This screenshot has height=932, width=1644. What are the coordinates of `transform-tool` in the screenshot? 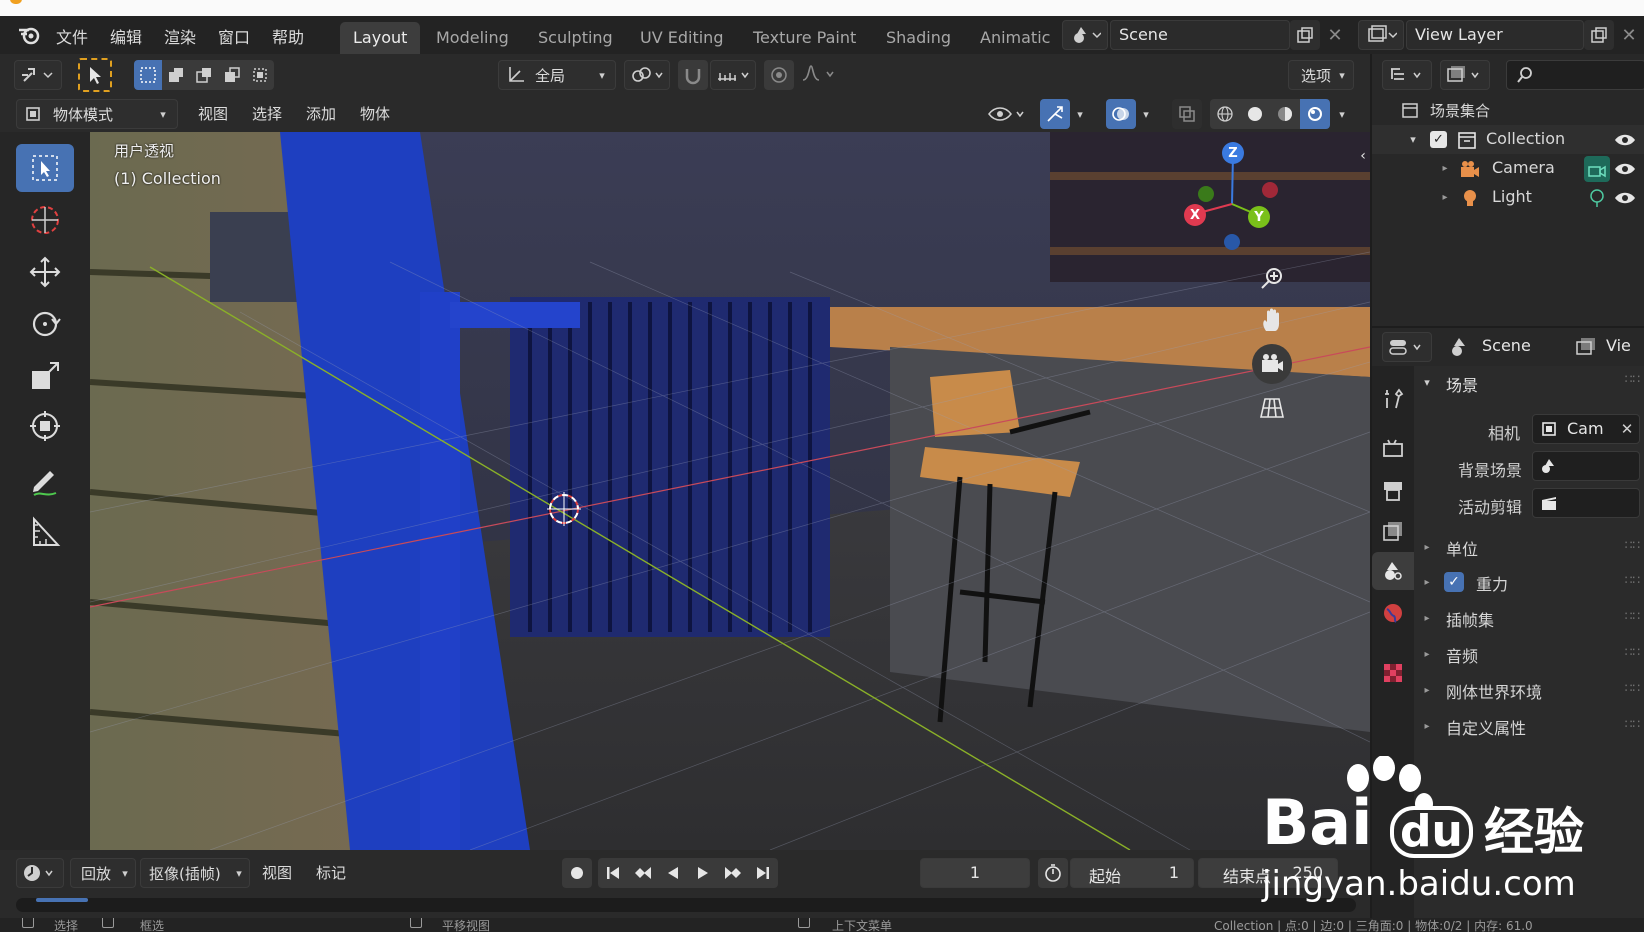 It's located at (45, 426).